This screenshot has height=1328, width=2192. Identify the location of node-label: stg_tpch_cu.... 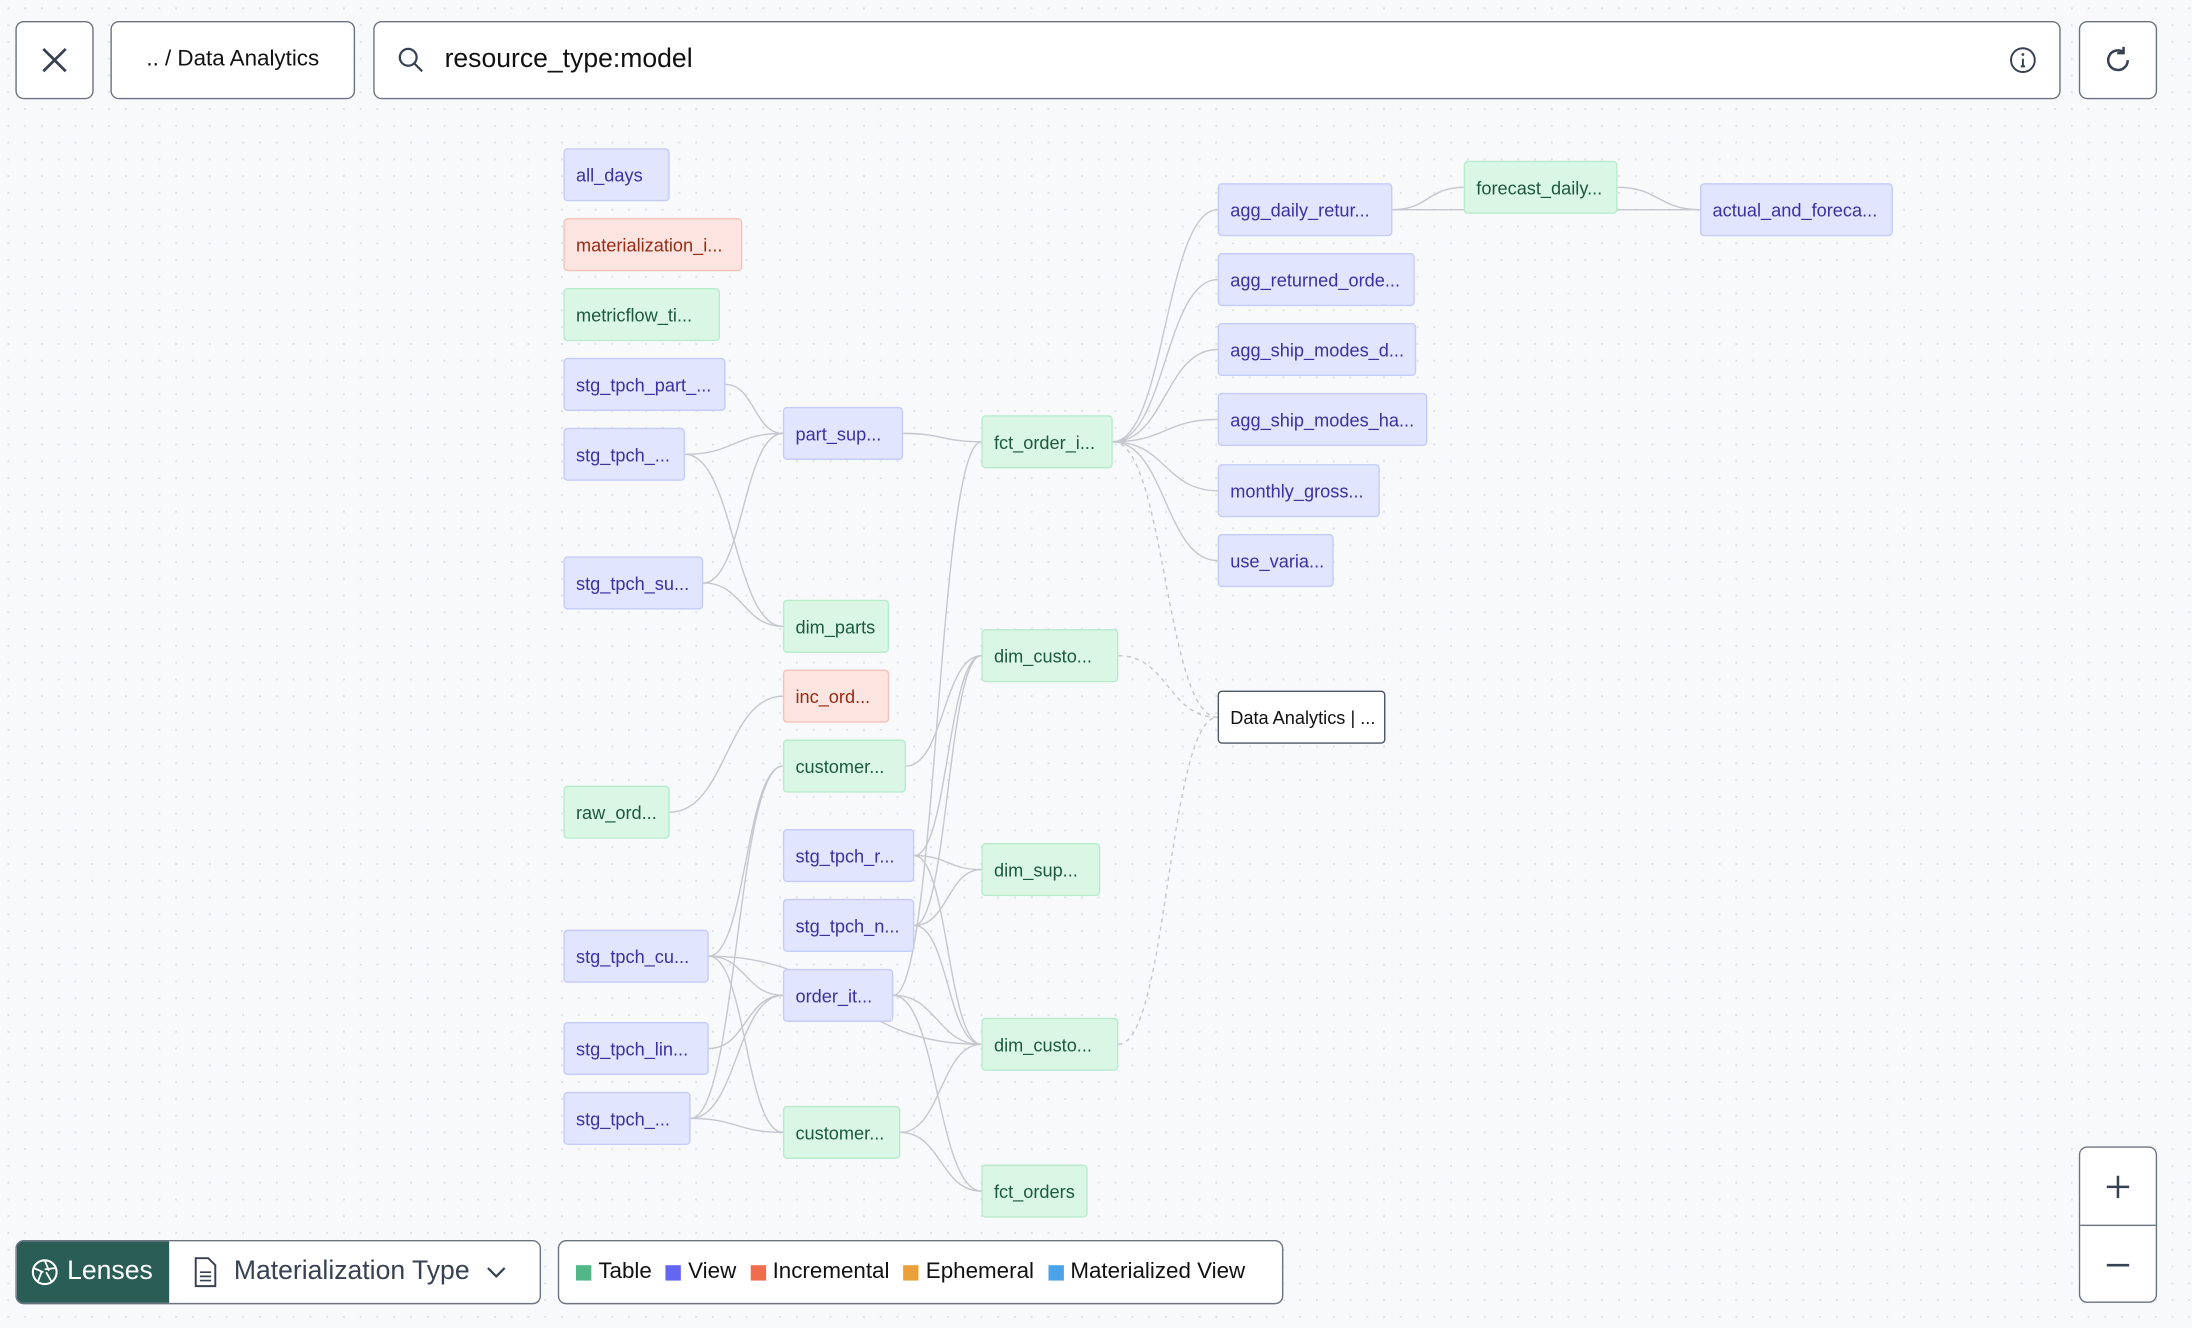
(632, 956).